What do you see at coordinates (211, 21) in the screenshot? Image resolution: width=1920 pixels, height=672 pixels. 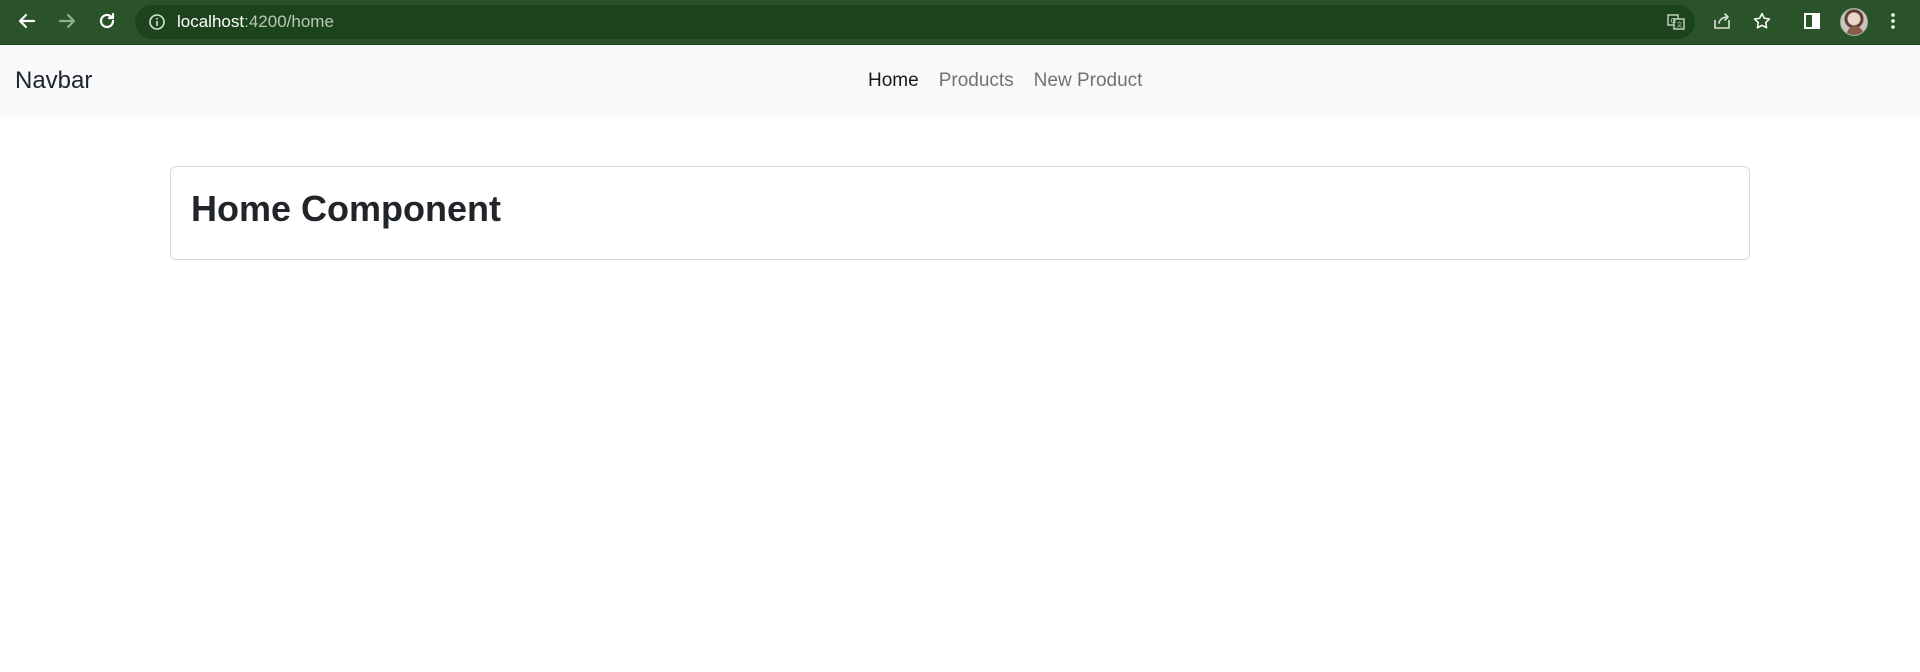 I see `url-host: localhost` at bounding box center [211, 21].